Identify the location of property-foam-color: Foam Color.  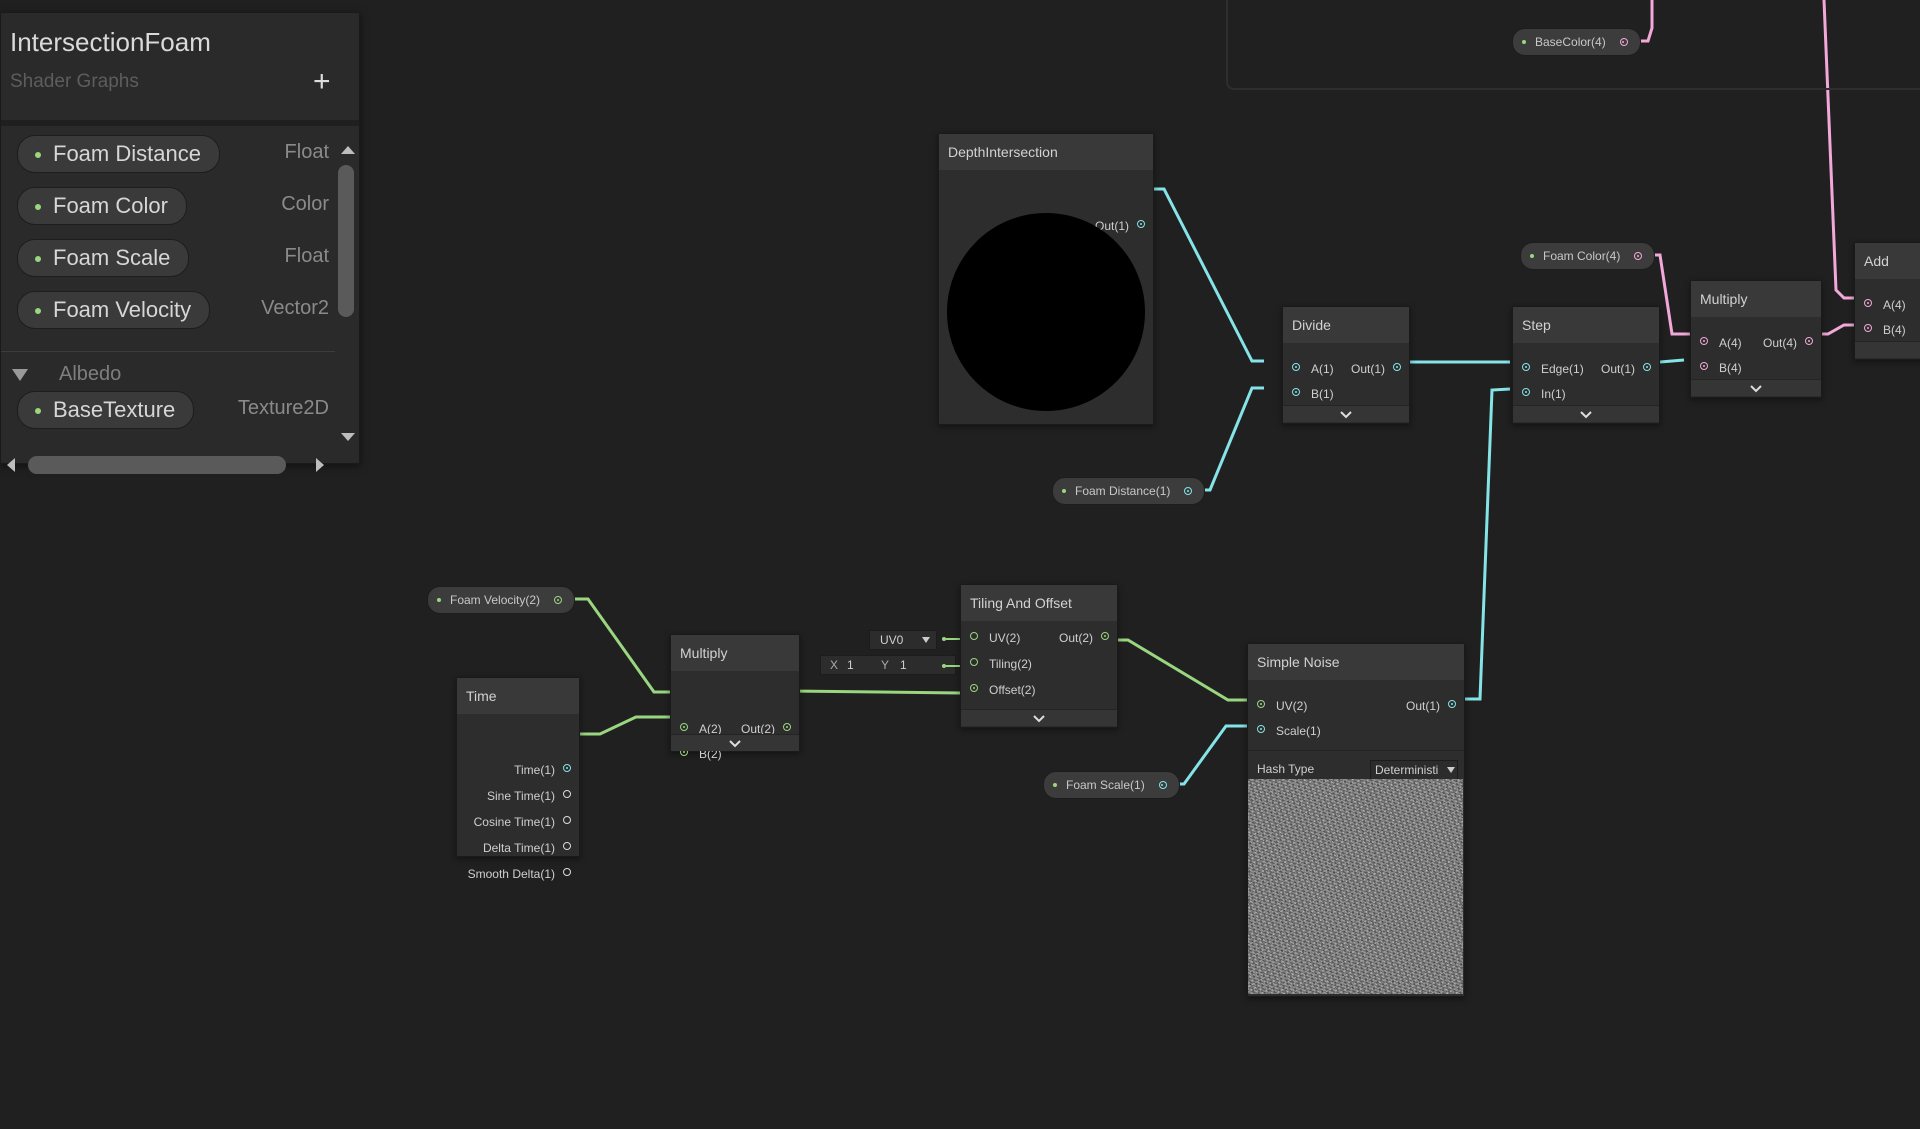
(102, 206).